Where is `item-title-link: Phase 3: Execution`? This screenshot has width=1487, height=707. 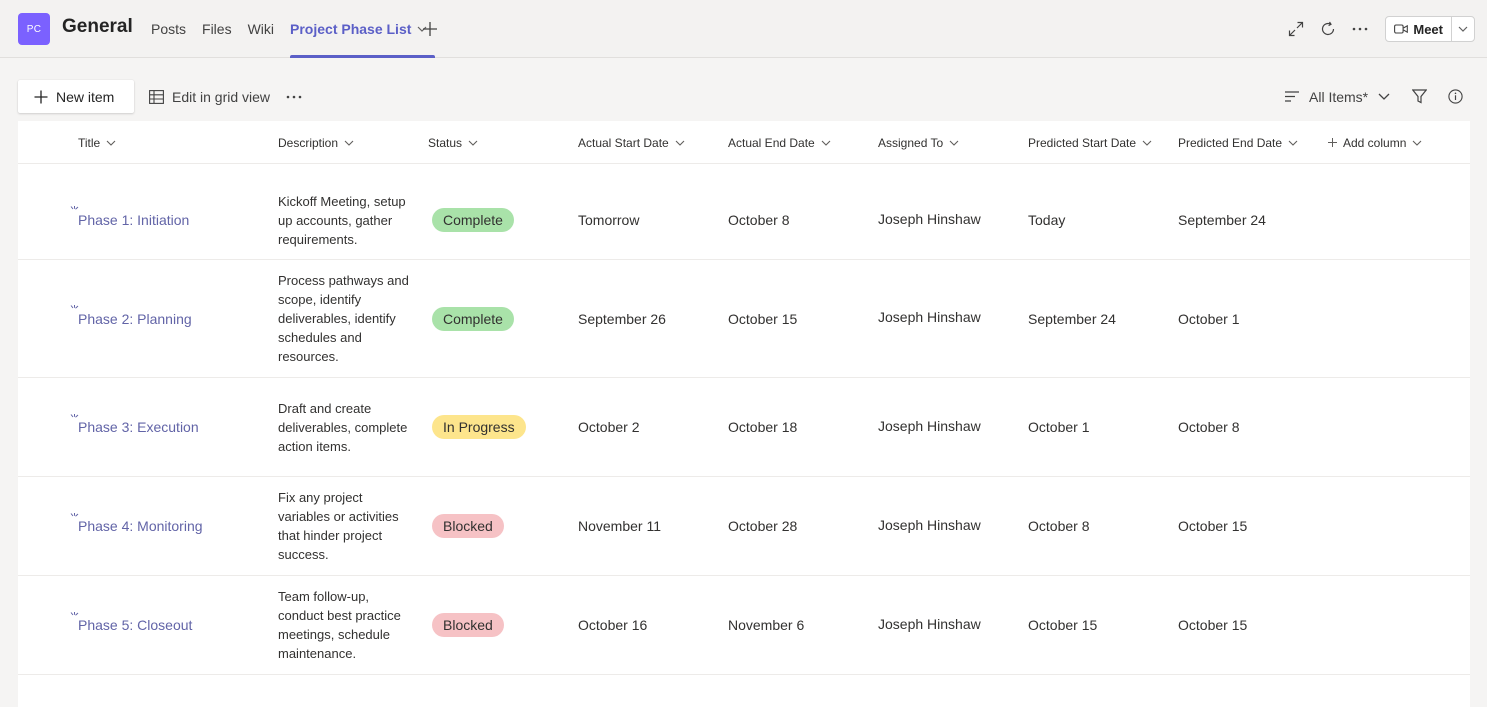 item-title-link: Phase 3: Execution is located at coordinates (138, 427).